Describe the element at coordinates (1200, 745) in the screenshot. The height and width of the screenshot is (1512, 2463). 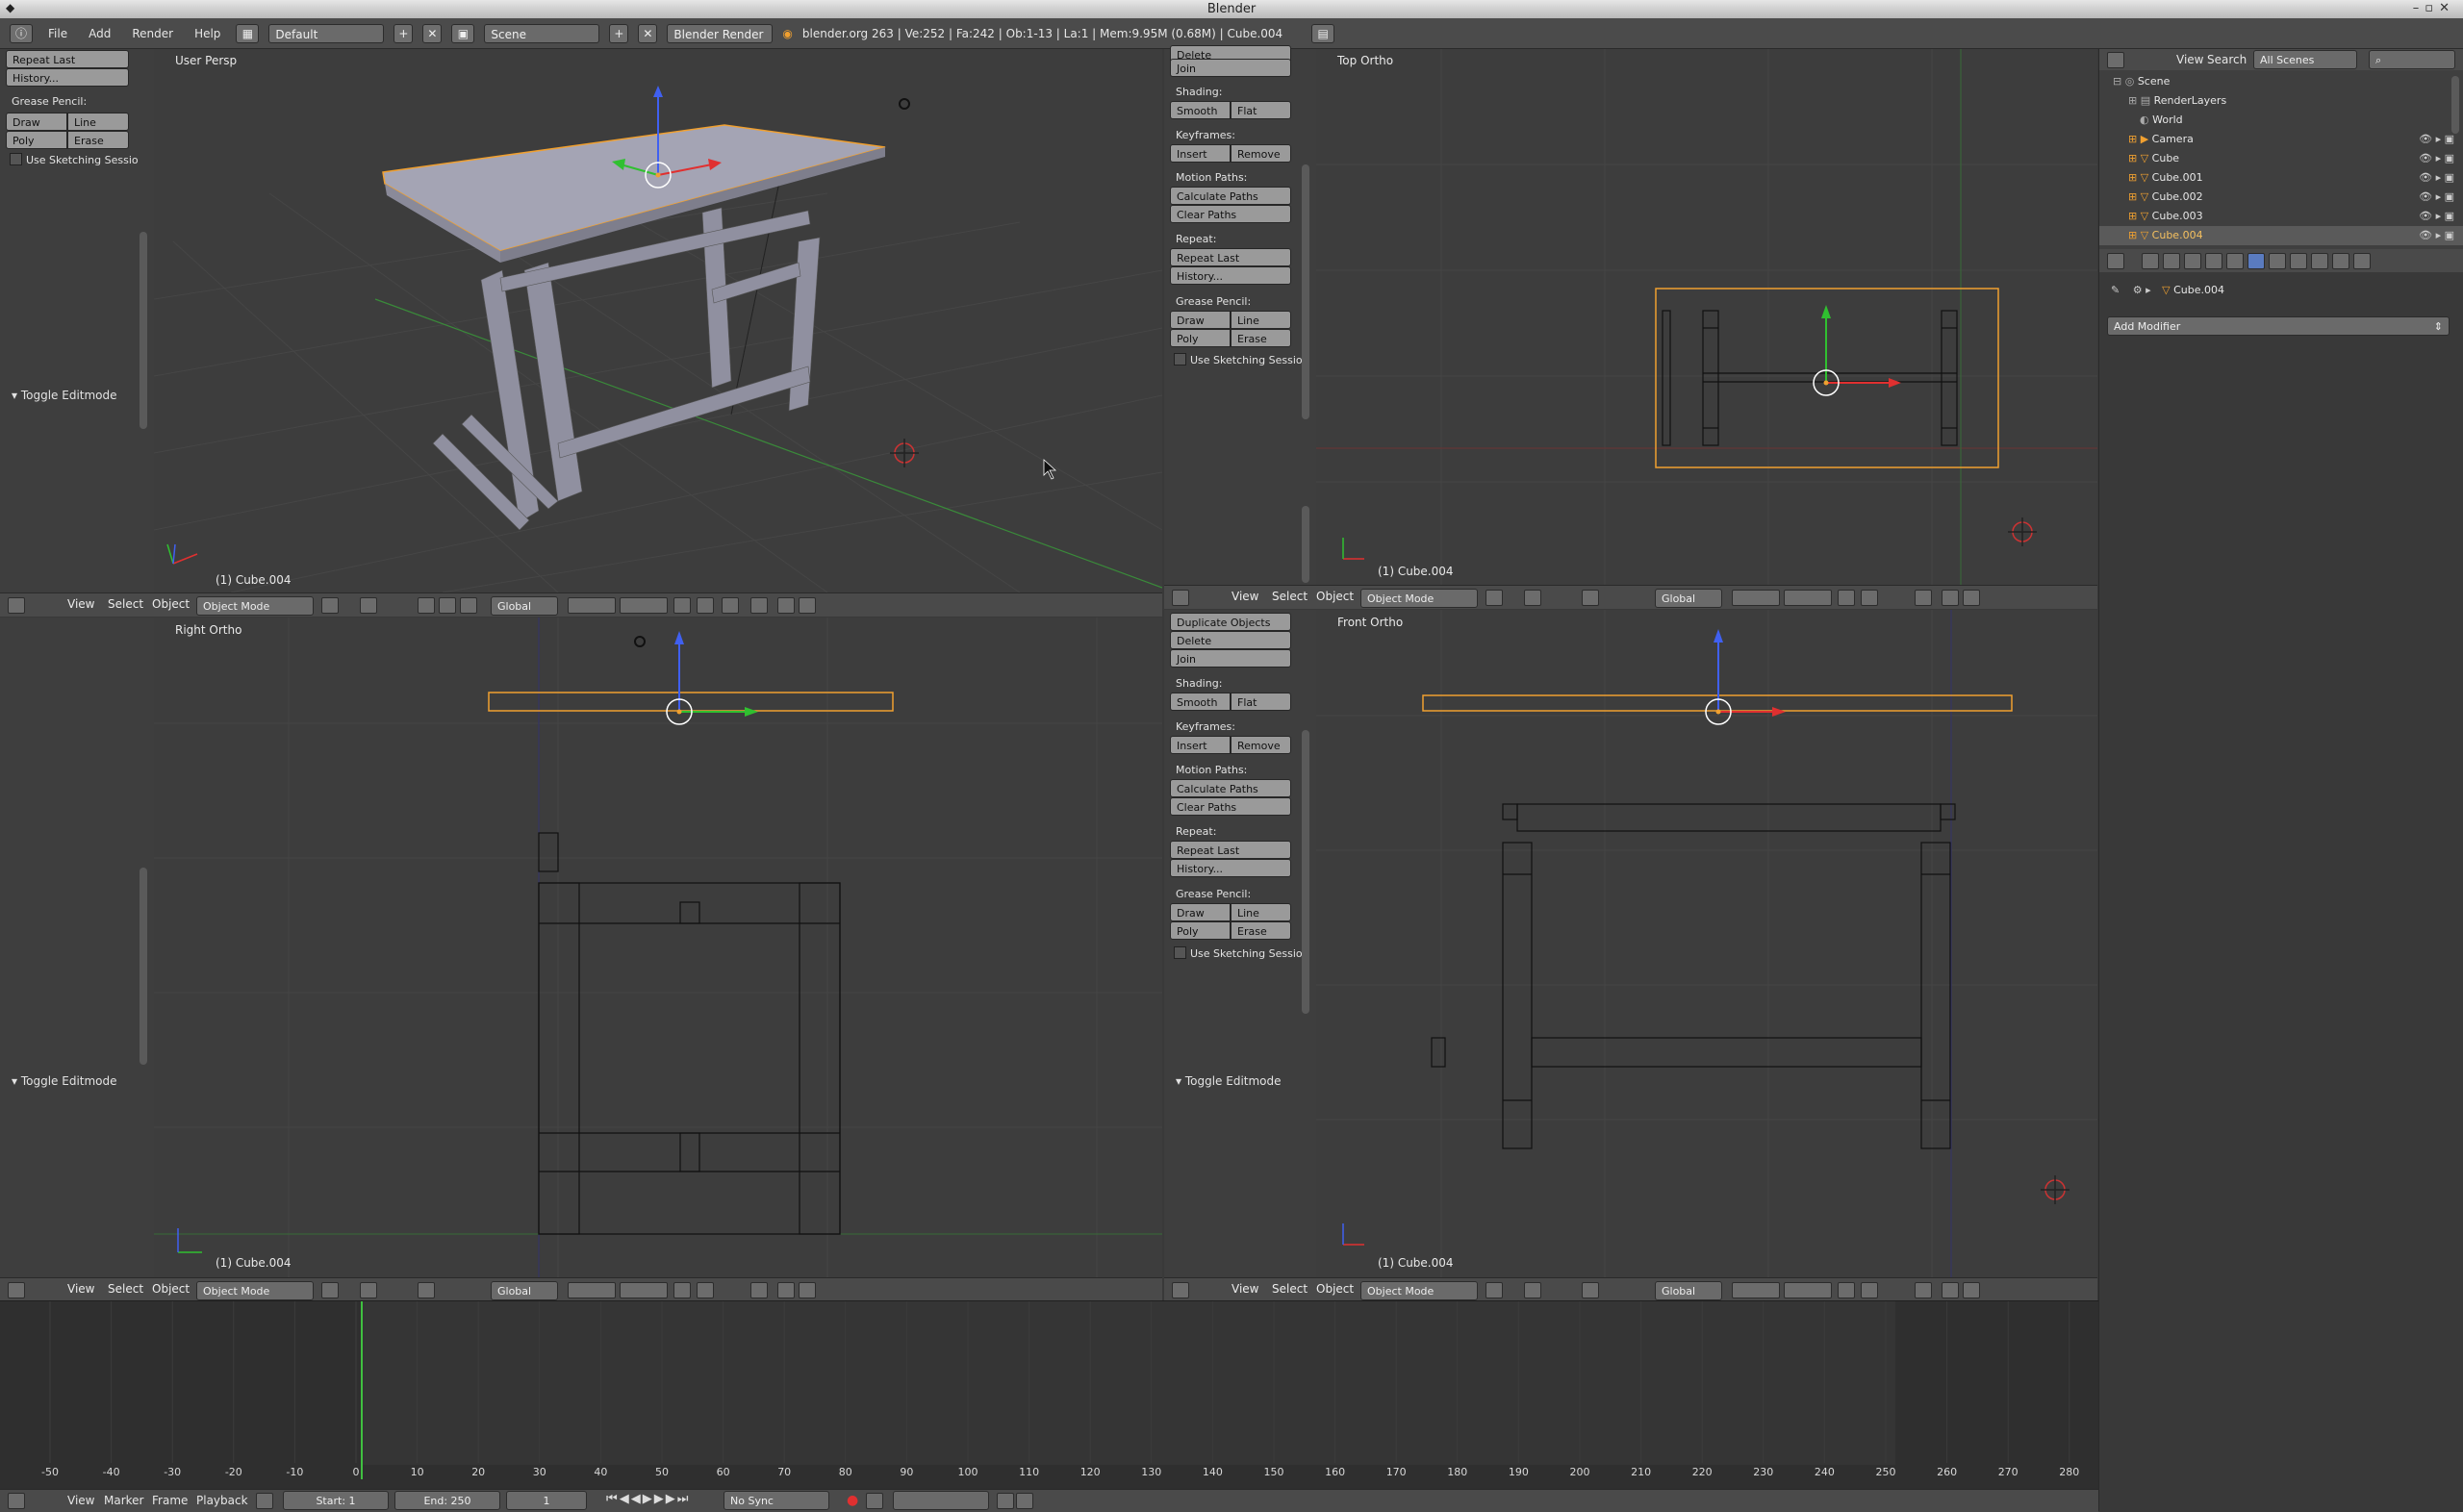
I see `insert-keyframe-button: Insert` at that location.